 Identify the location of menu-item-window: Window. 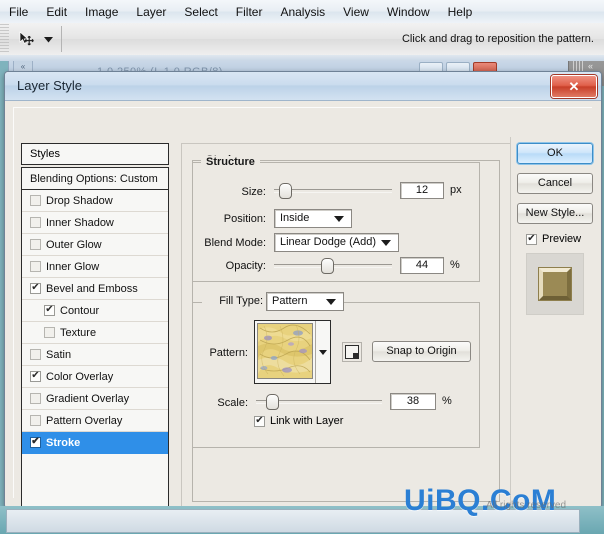
(408, 12).